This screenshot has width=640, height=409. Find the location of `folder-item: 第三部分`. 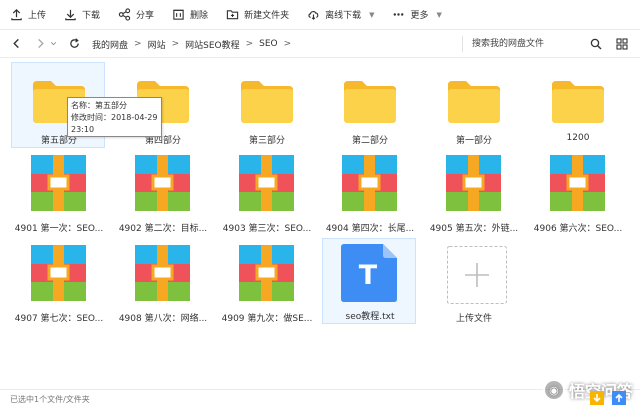

folder-item: 第三部分 is located at coordinates (266, 105).